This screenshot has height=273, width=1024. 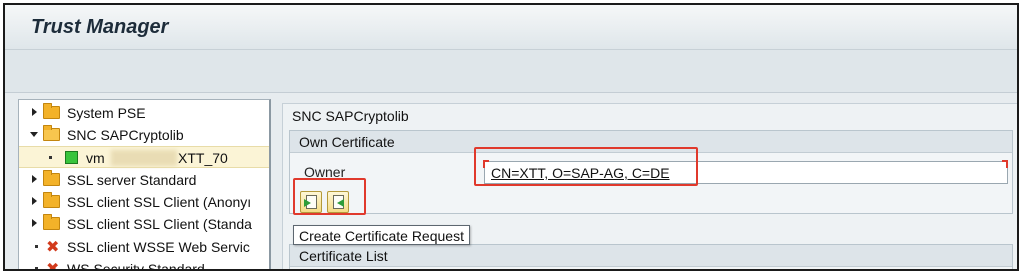 What do you see at coordinates (381, 235) in the screenshot?
I see `create-request-tooltip: Create Certificate Request` at bounding box center [381, 235].